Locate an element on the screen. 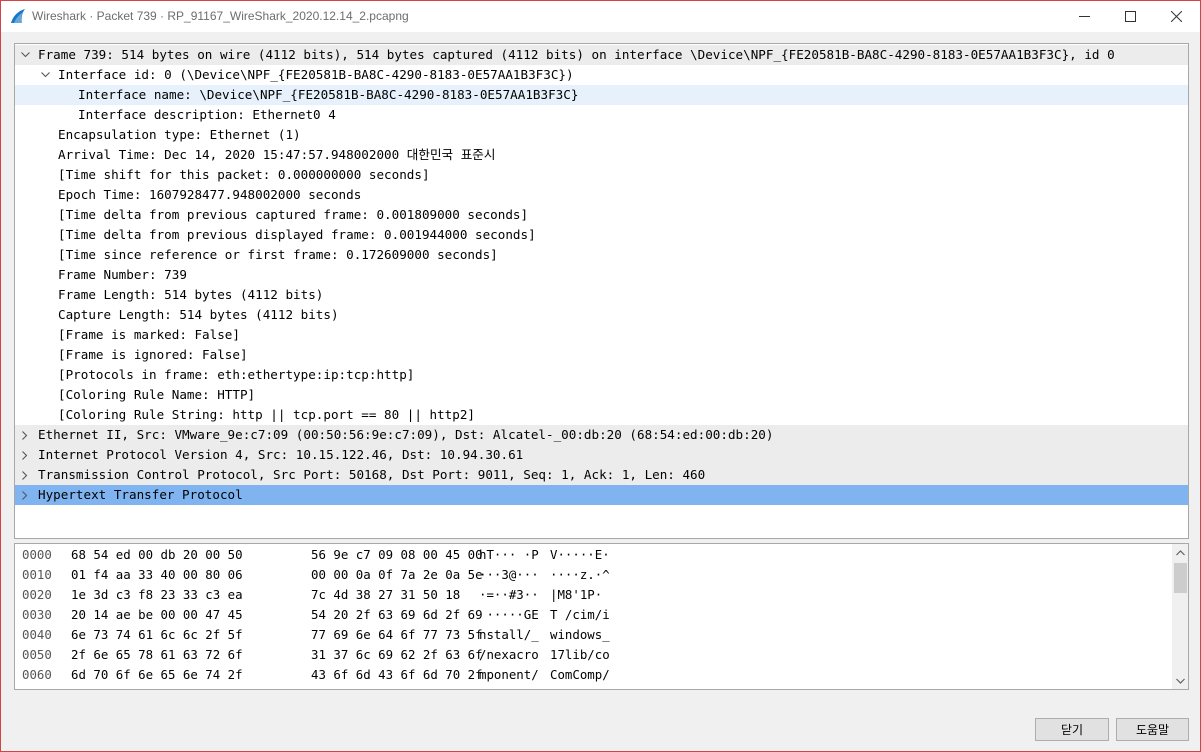  bytes-scrollbar is located at coordinates (1180, 616).